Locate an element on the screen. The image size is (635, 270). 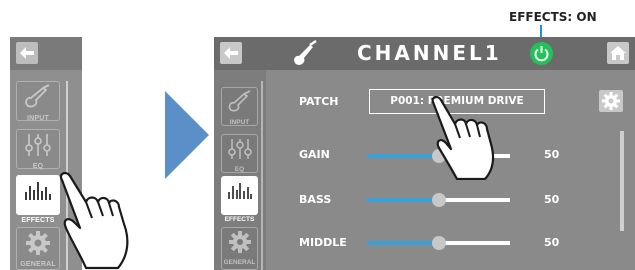
transition-arrow is located at coordinates (187, 135).